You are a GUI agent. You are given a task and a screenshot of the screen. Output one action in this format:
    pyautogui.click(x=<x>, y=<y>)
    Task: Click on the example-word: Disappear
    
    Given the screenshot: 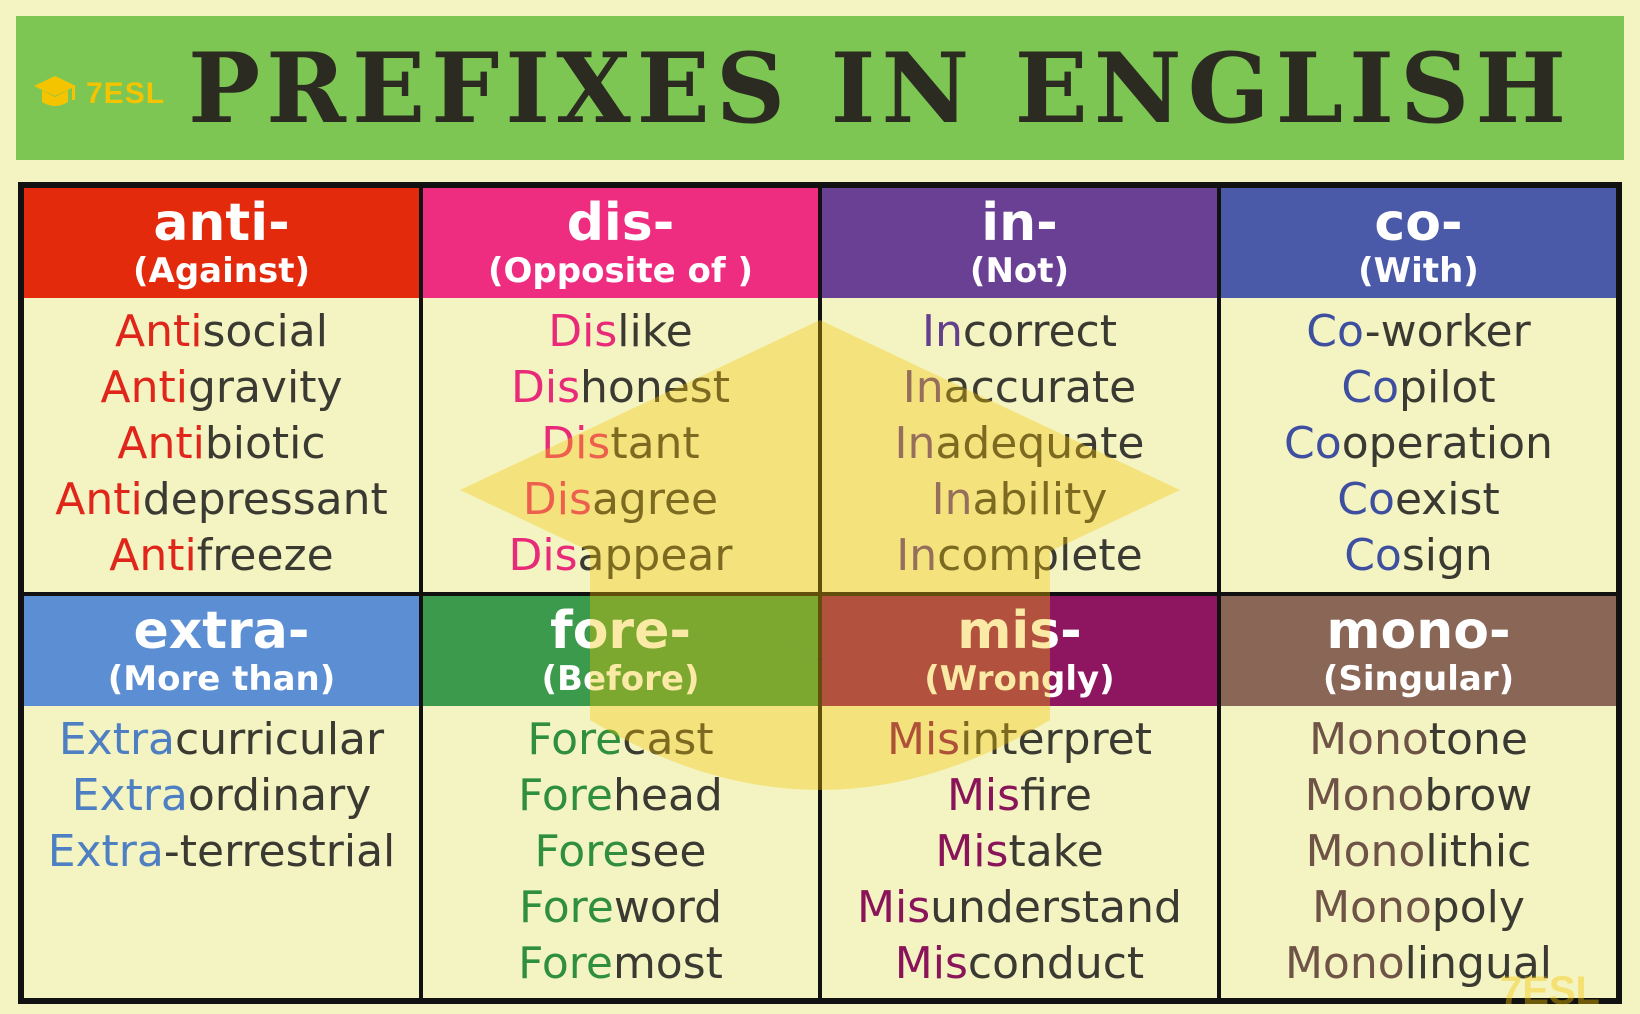 What is the action you would take?
    pyautogui.click(x=621, y=556)
    